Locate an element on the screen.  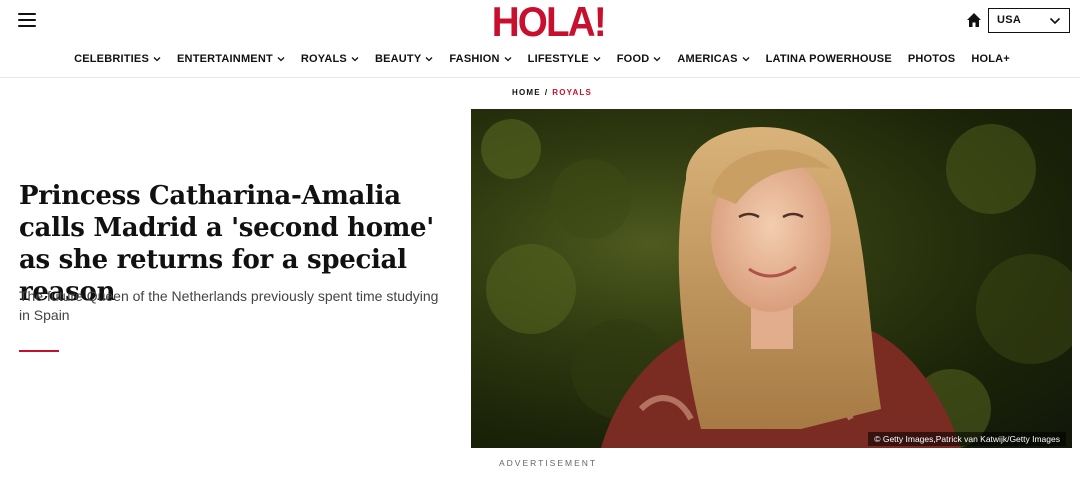
site-header: HOLA! USA is located at coordinates (540, 22).